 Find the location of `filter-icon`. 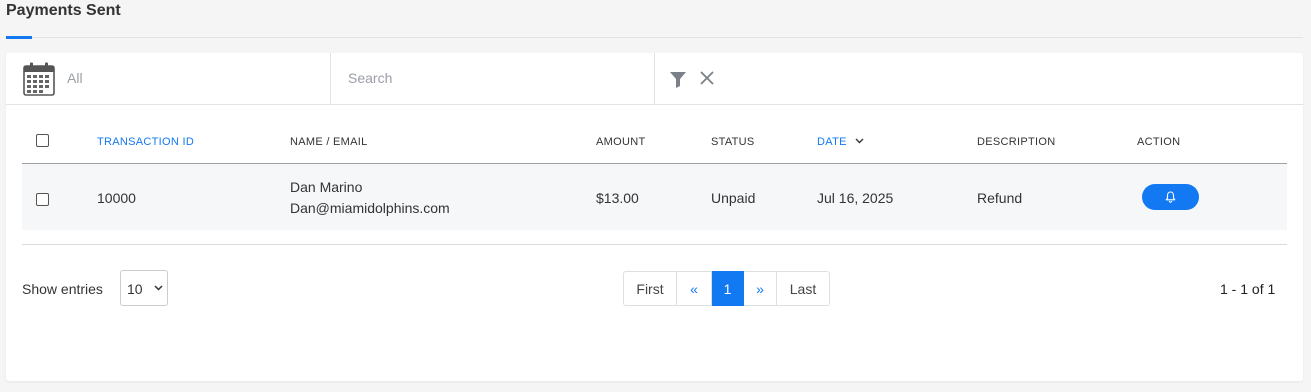

filter-icon is located at coordinates (678, 79).